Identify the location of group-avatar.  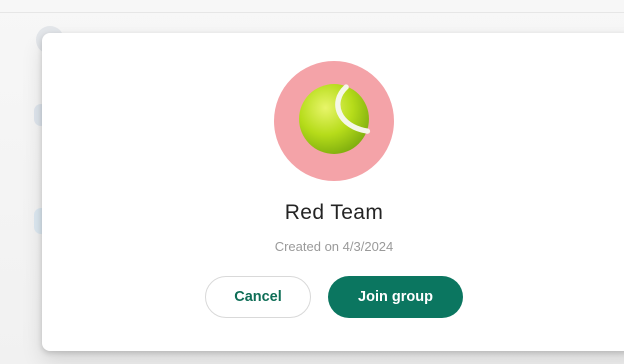
(334, 121).